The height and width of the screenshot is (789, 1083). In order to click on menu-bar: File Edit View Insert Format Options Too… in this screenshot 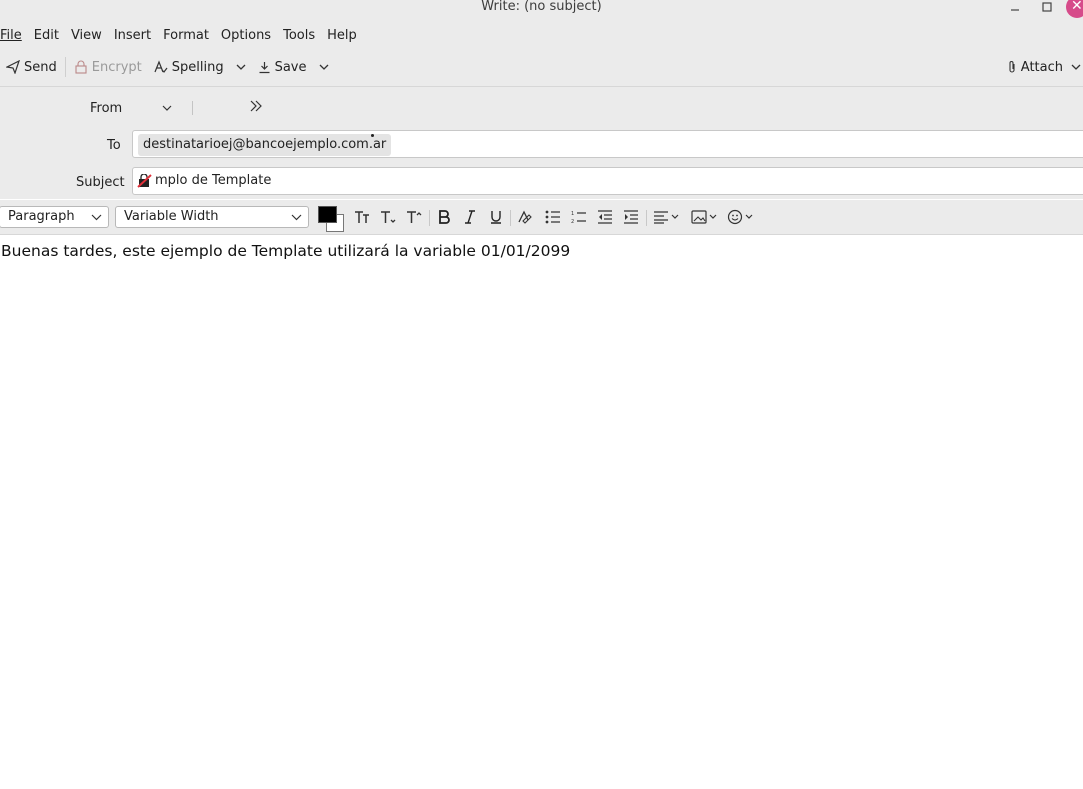, I will do `click(541, 35)`.